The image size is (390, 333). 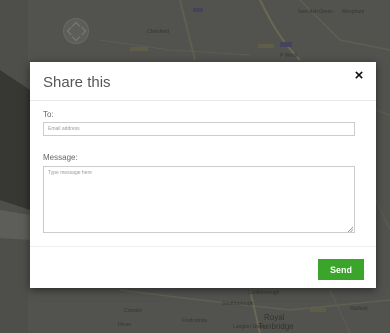 I want to click on send-button: Send, so click(x=341, y=269).